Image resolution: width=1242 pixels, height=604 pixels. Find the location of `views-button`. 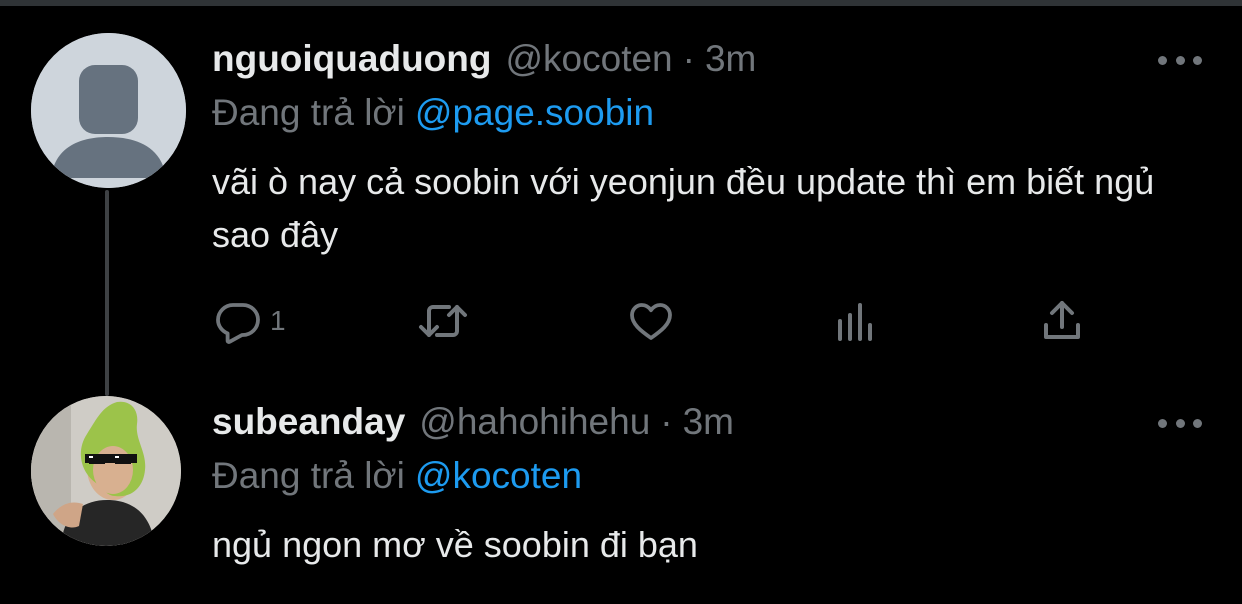

views-button is located at coordinates (856, 321).